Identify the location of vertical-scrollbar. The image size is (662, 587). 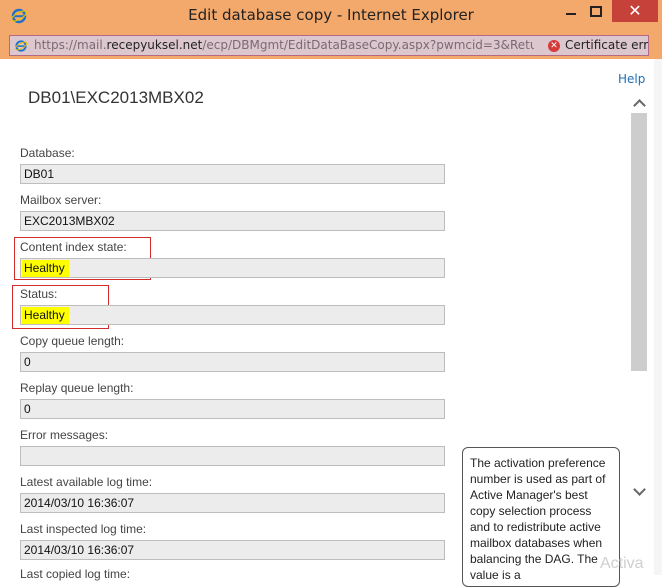
(639, 305).